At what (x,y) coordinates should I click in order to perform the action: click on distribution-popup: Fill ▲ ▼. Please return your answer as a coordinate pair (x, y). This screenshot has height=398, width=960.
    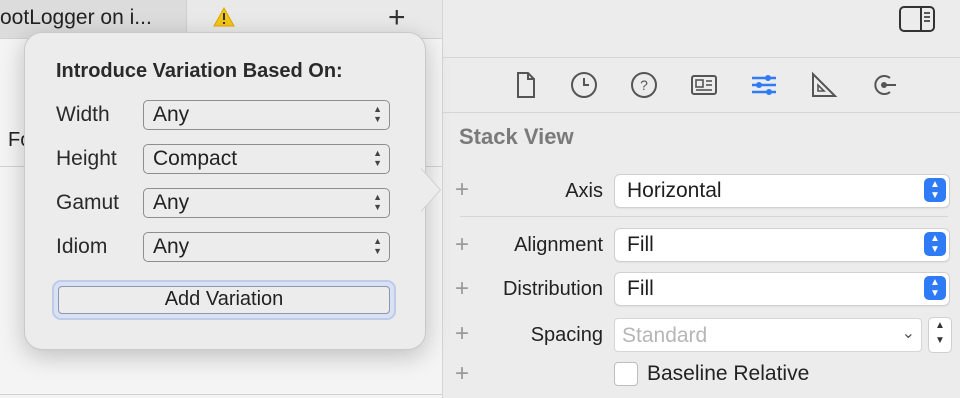
    Looking at the image, I should click on (782, 289).